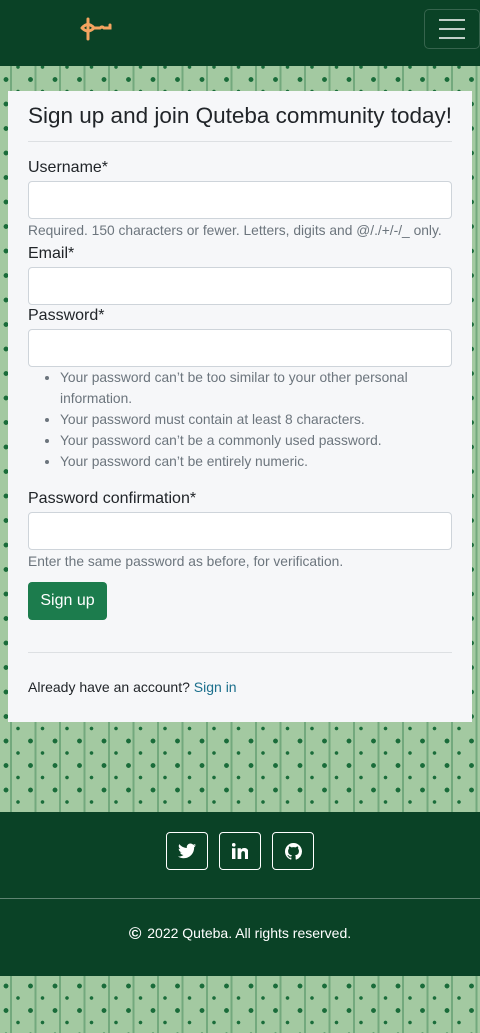 The width and height of the screenshot is (480, 1033). Describe the element at coordinates (240, 286) in the screenshot. I see `email-input` at that location.